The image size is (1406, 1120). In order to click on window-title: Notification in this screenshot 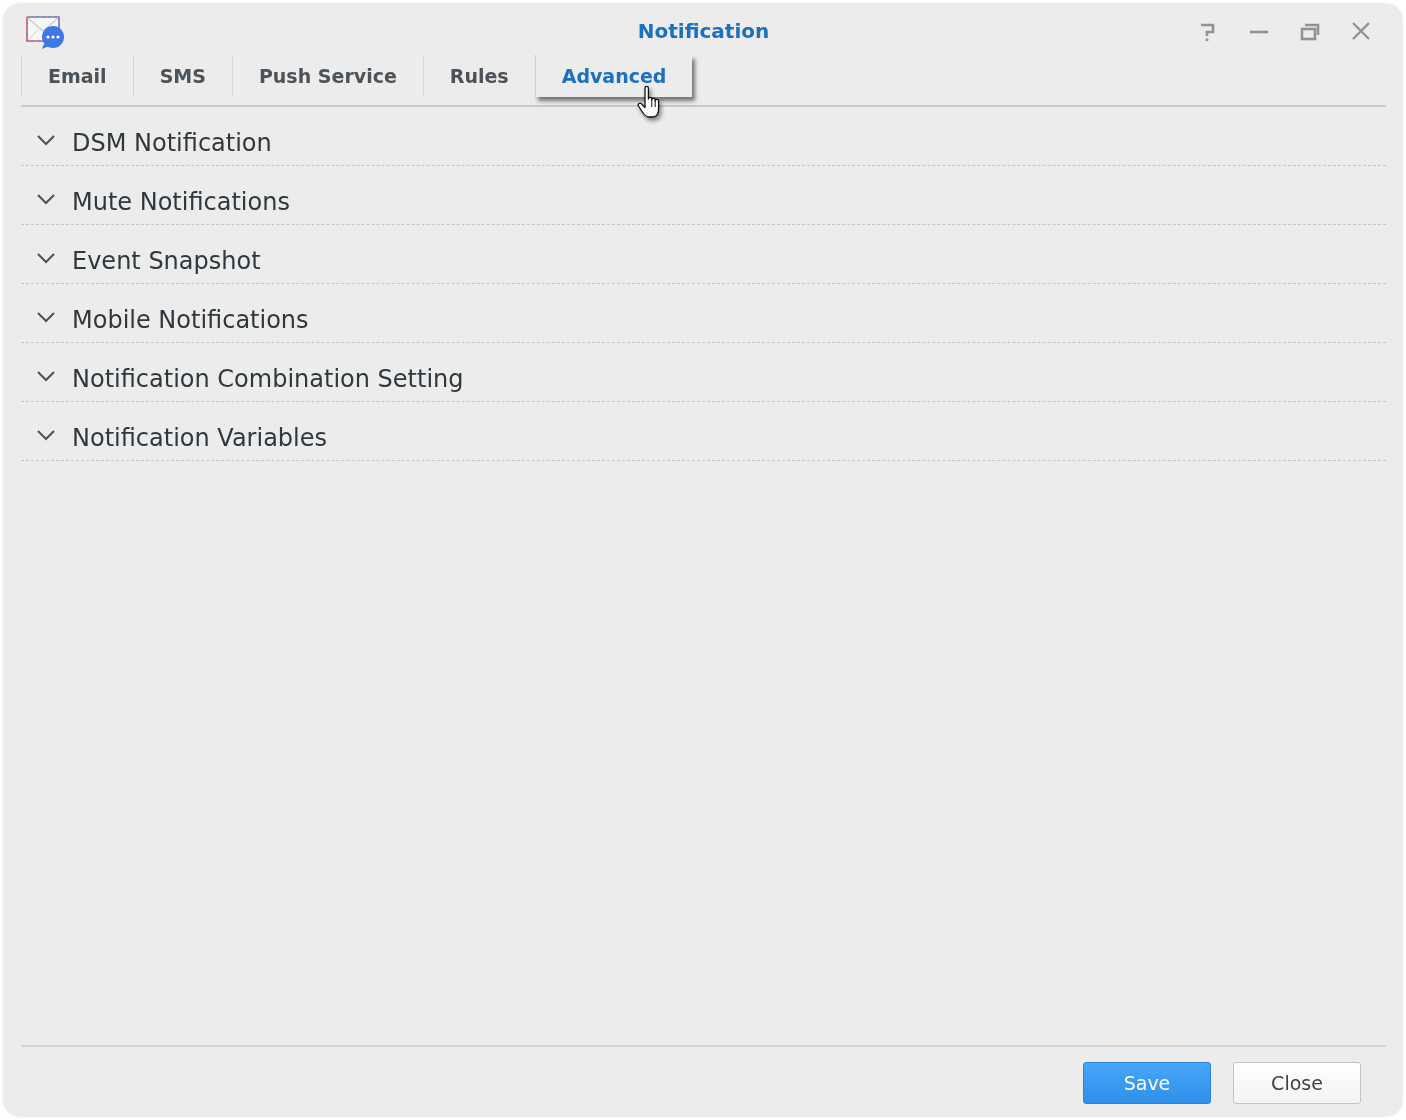, I will do `click(703, 30)`.